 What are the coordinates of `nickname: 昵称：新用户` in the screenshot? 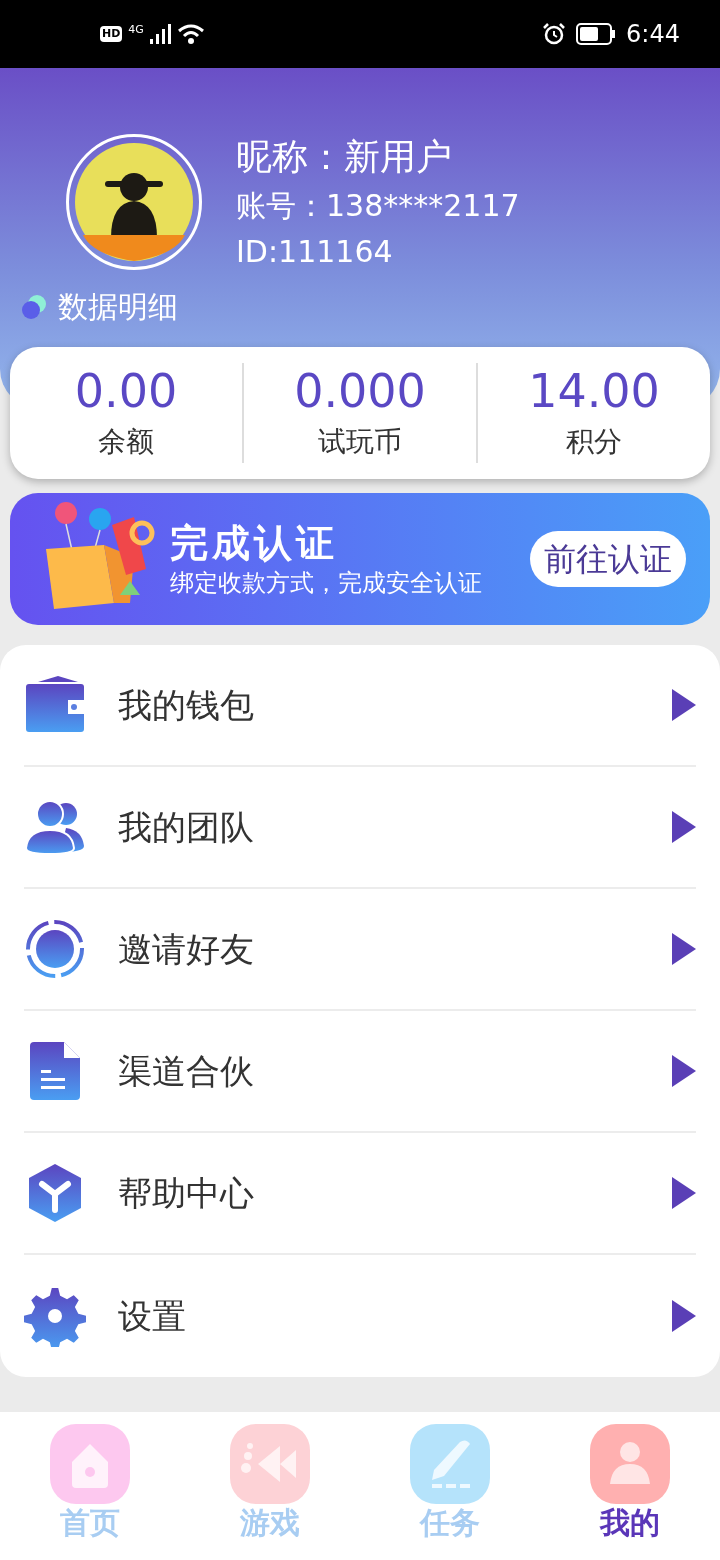 It's located at (344, 157).